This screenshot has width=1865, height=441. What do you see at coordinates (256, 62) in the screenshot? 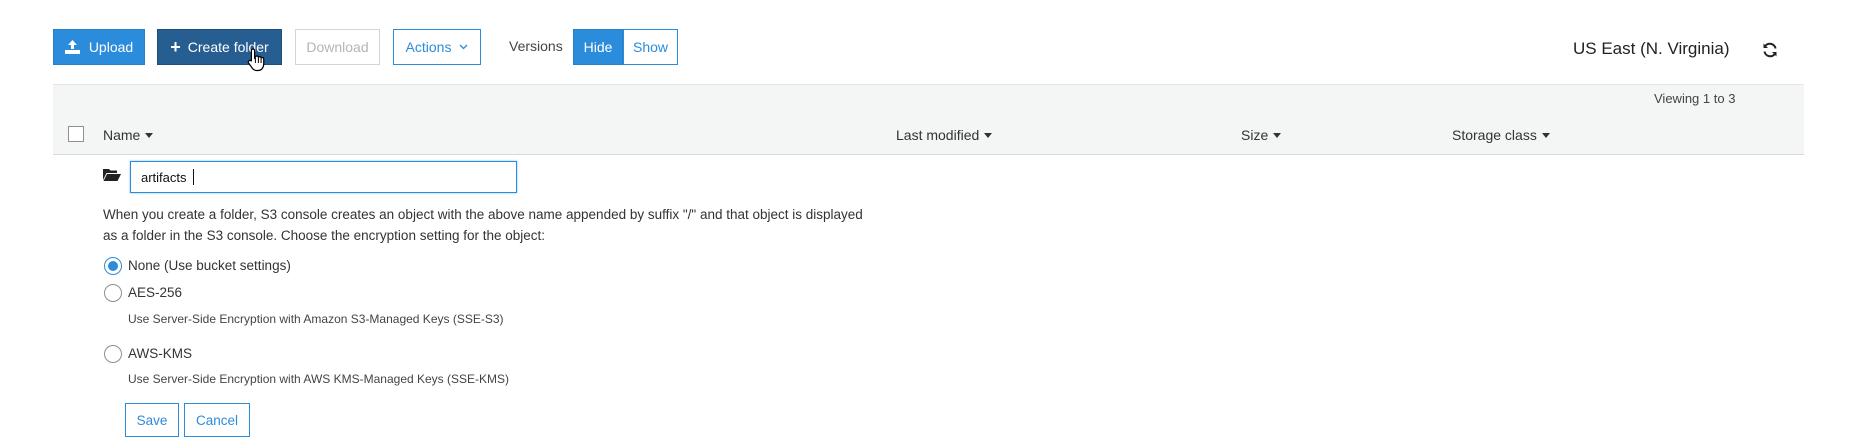
I see `hand-cursor-icon` at bounding box center [256, 62].